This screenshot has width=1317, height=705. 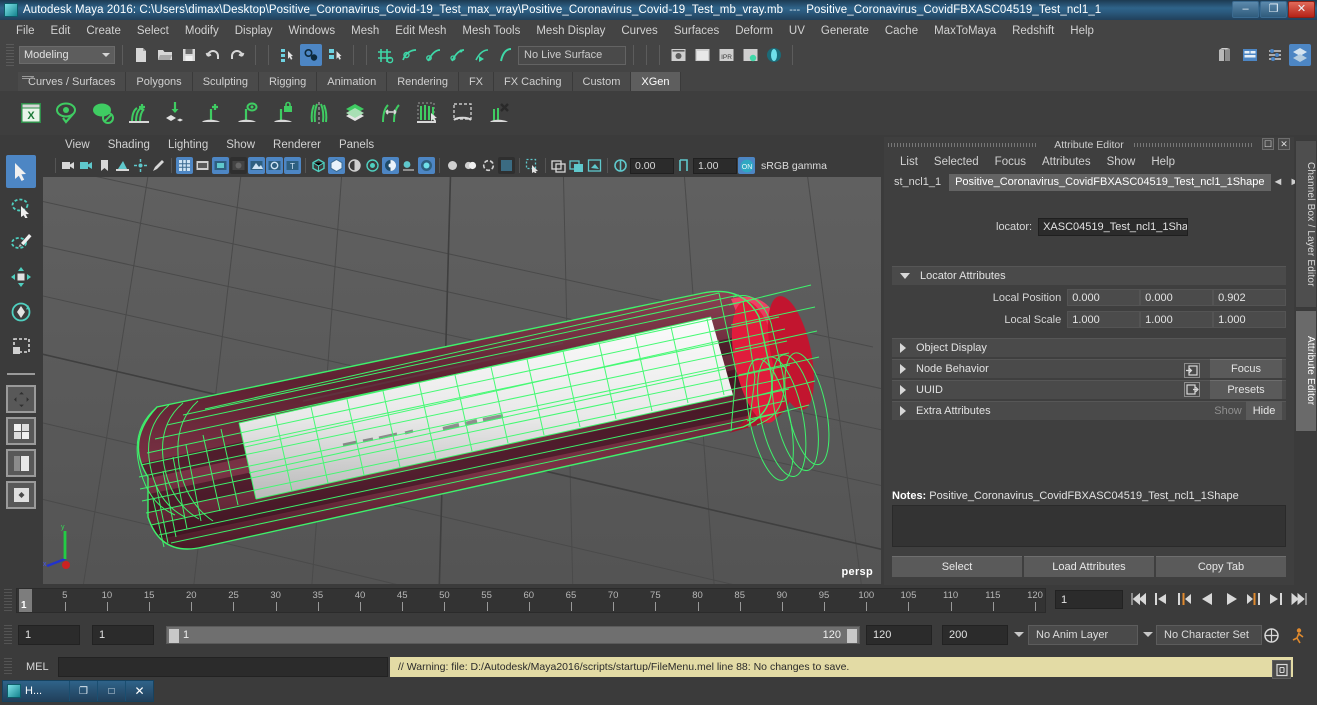 I want to click on move-tool-button, so click(x=21, y=276).